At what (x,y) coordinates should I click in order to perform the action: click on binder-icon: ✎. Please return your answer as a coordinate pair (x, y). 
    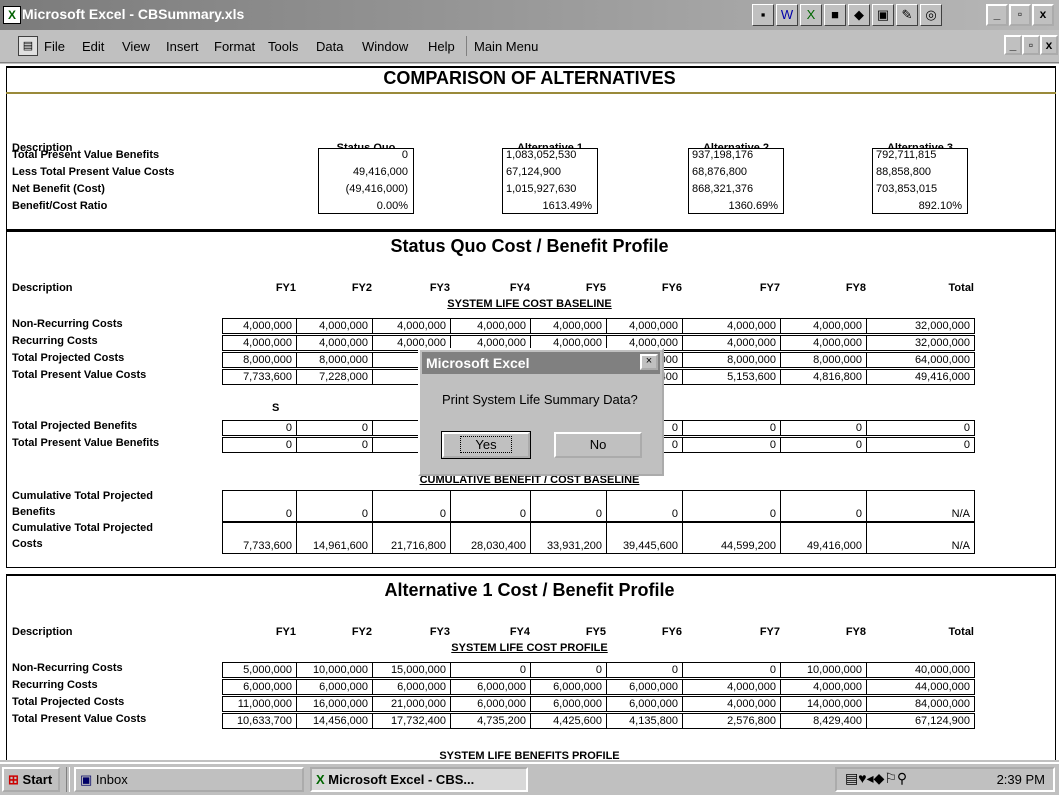
    Looking at the image, I should click on (907, 15).